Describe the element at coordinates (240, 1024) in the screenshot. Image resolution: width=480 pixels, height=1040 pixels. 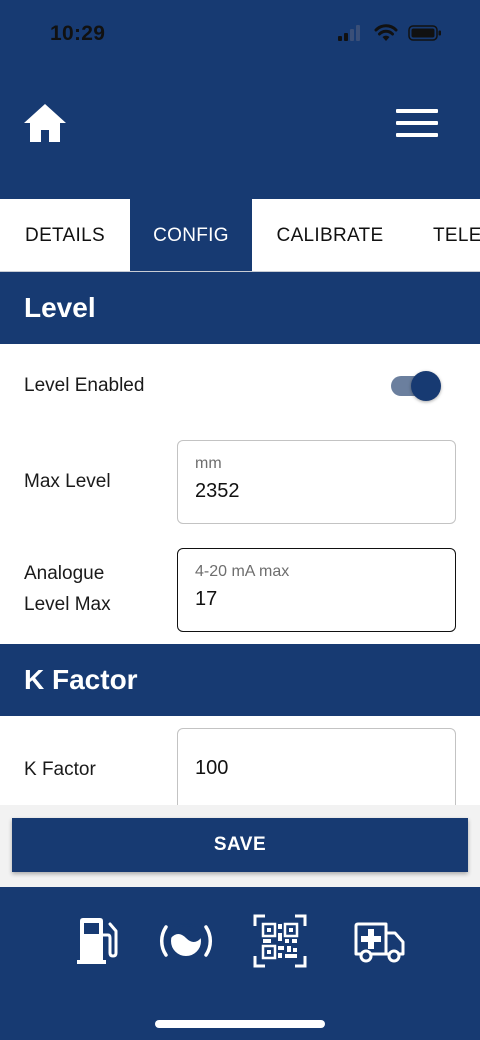
I see `home-indicator` at that location.